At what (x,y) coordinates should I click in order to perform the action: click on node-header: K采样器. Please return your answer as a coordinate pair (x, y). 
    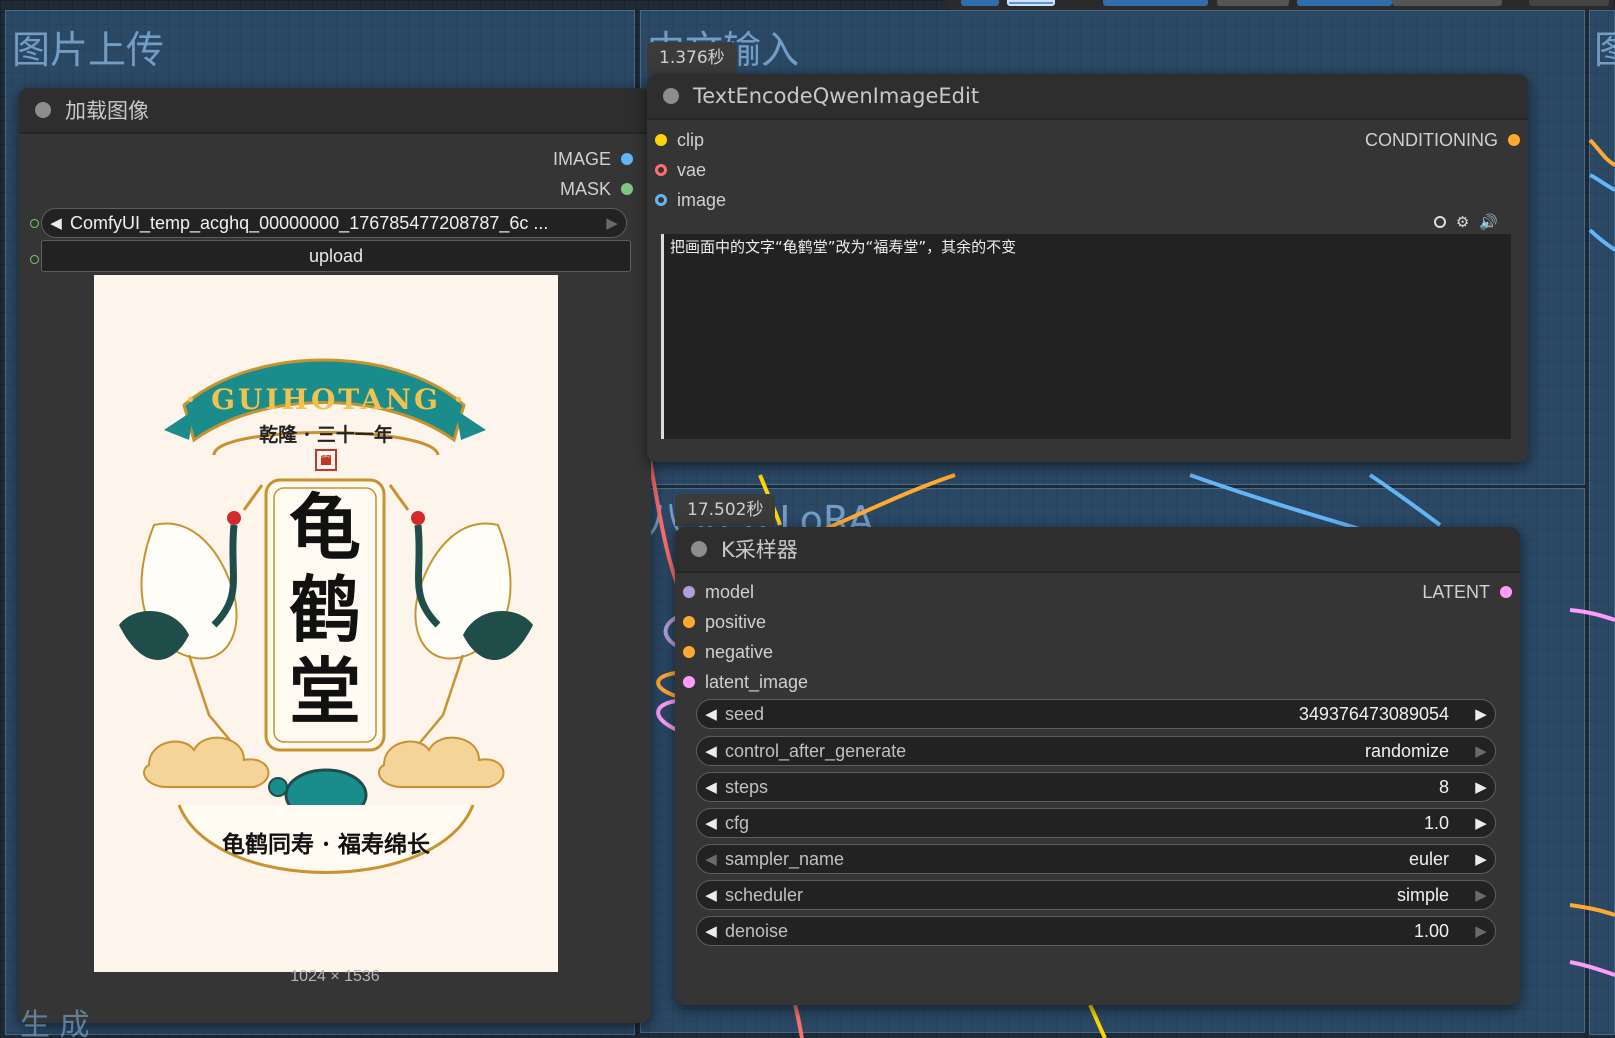
    Looking at the image, I should click on (1097, 550).